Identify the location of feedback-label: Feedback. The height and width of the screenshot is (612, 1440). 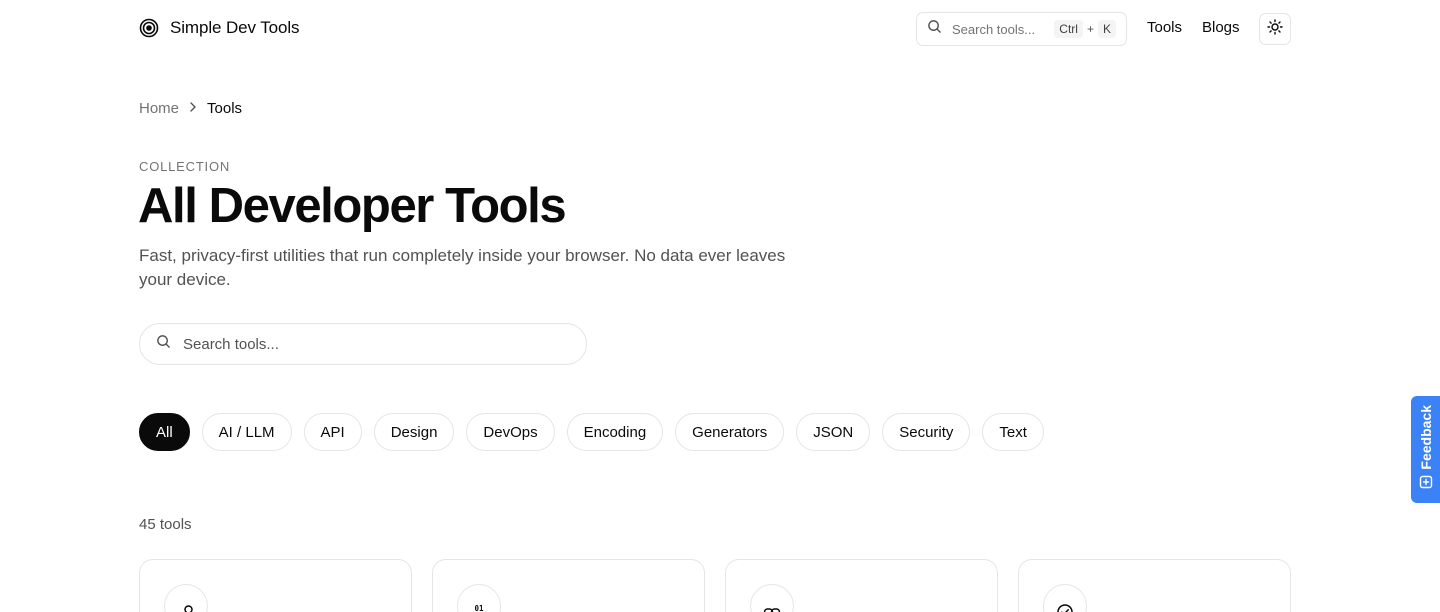
(1425, 437).